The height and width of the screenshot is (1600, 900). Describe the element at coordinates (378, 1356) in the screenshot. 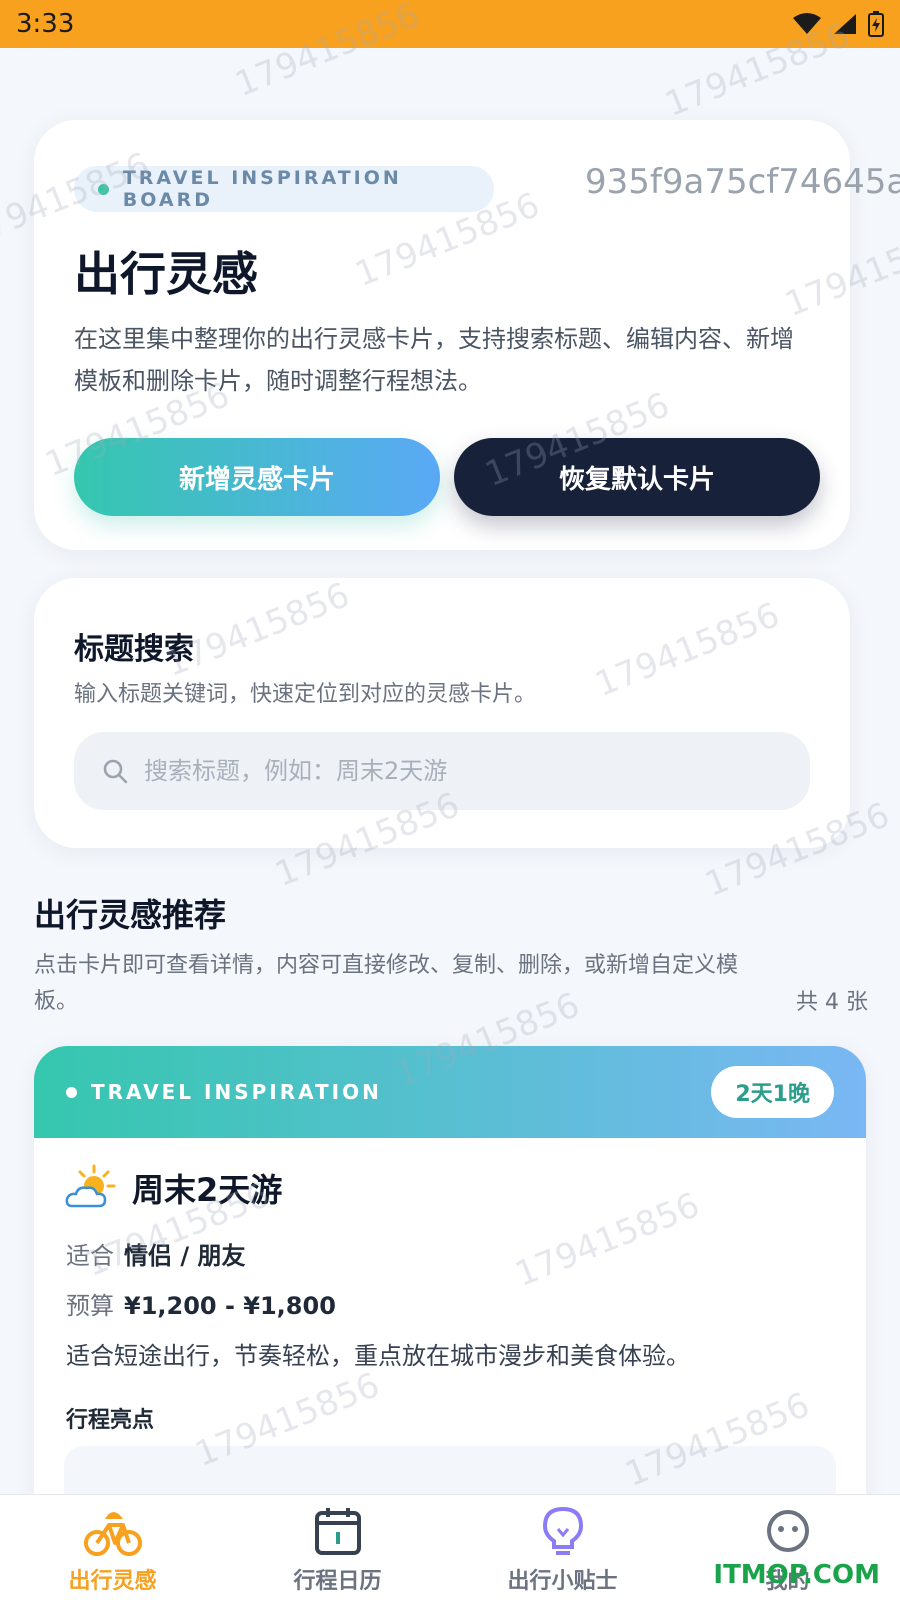

I see `trip-description: 适合短途出行，节奏轻松，重点放在城市漫步和美食体验。` at that location.